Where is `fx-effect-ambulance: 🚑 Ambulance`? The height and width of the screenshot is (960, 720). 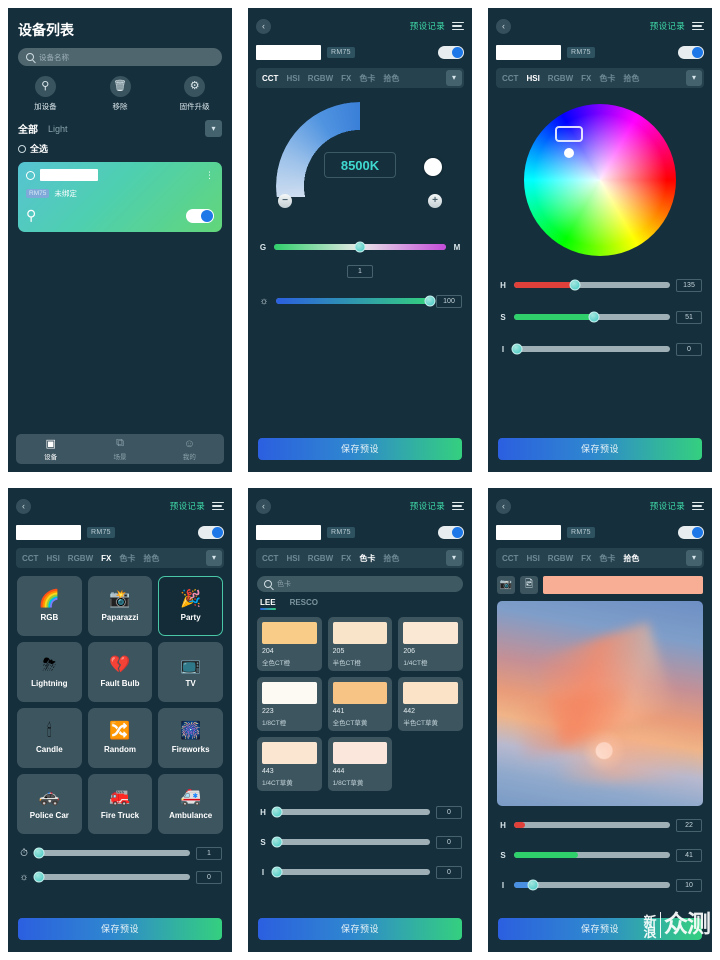
fx-effect-ambulance: 🚑 Ambulance is located at coordinates (190, 804).